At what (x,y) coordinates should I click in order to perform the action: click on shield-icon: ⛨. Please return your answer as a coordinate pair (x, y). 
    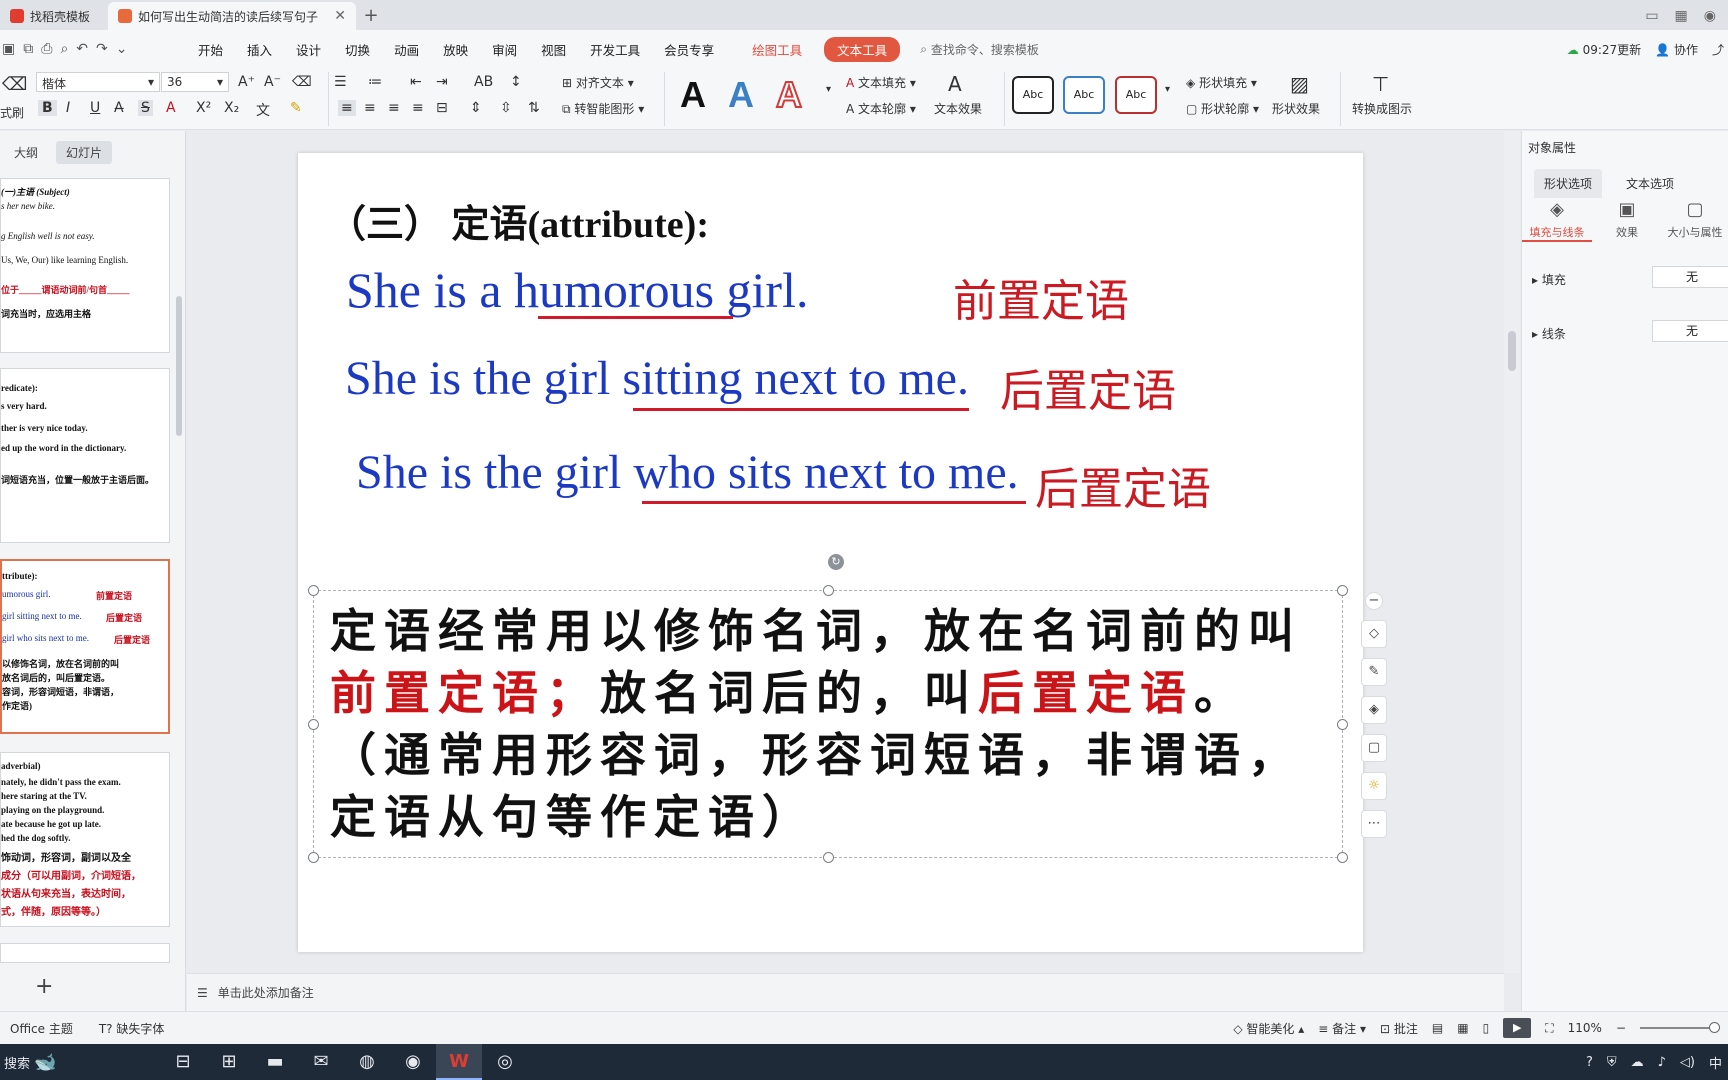
    Looking at the image, I should click on (1612, 1062).